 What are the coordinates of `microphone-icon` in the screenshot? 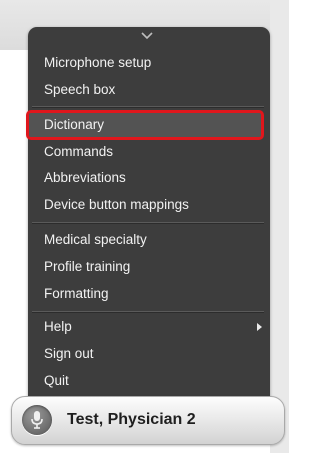 It's located at (37, 420).